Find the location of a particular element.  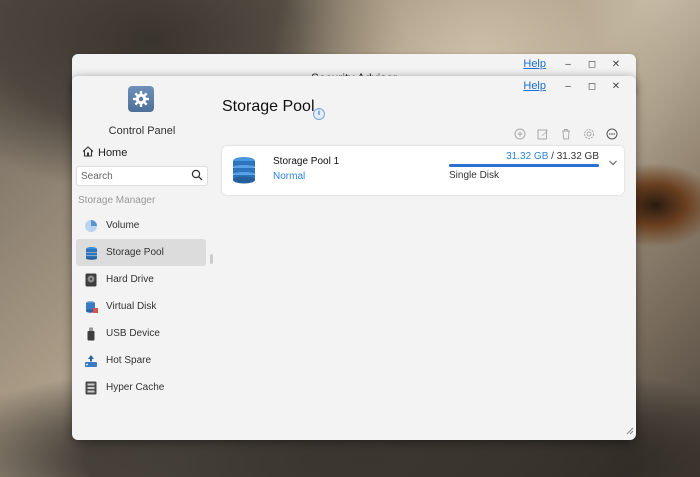

volume-icon is located at coordinates (91, 226).